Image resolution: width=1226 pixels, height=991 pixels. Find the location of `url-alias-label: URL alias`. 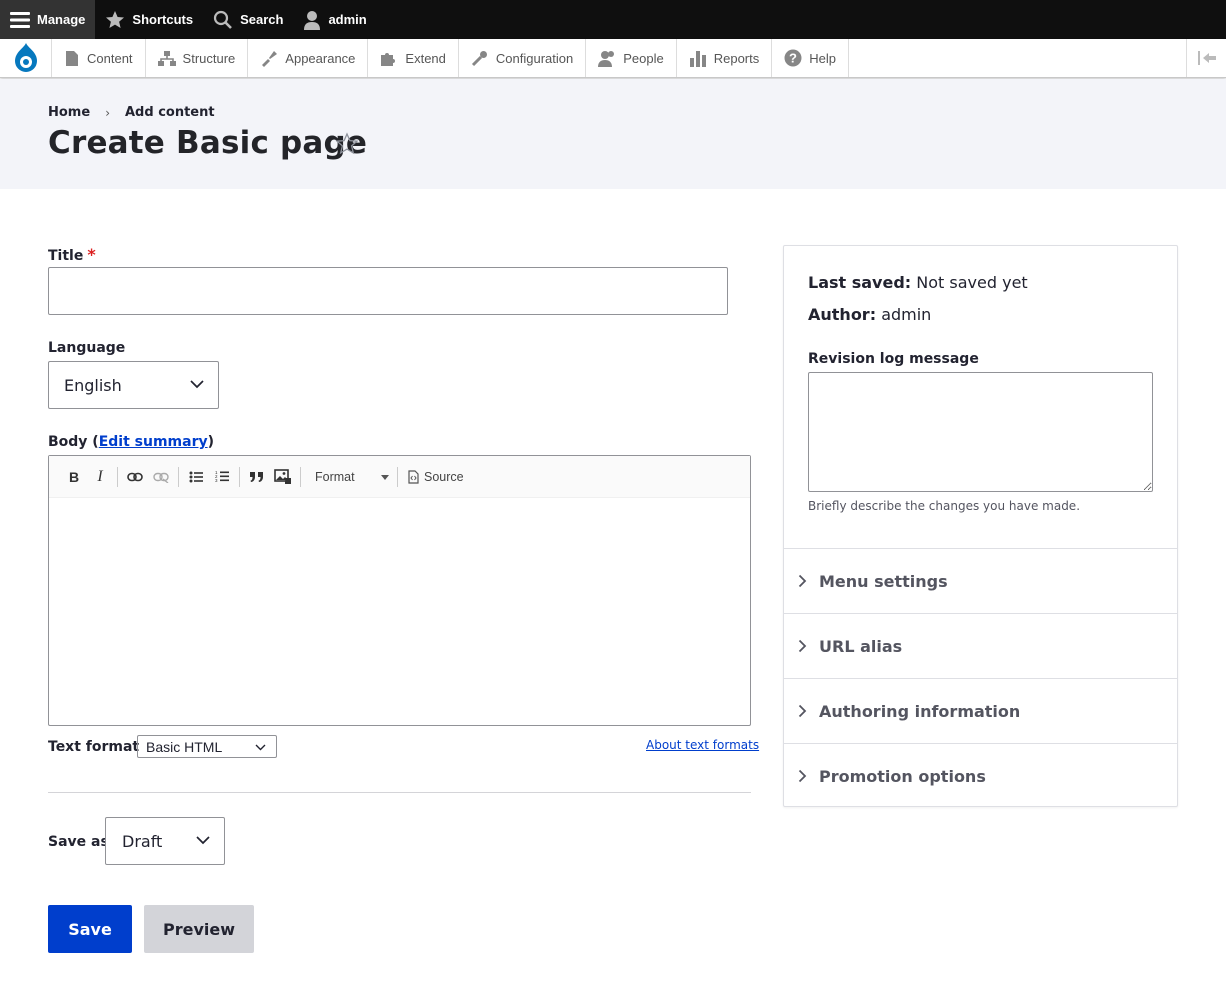

url-alias-label: URL alias is located at coordinates (861, 646).